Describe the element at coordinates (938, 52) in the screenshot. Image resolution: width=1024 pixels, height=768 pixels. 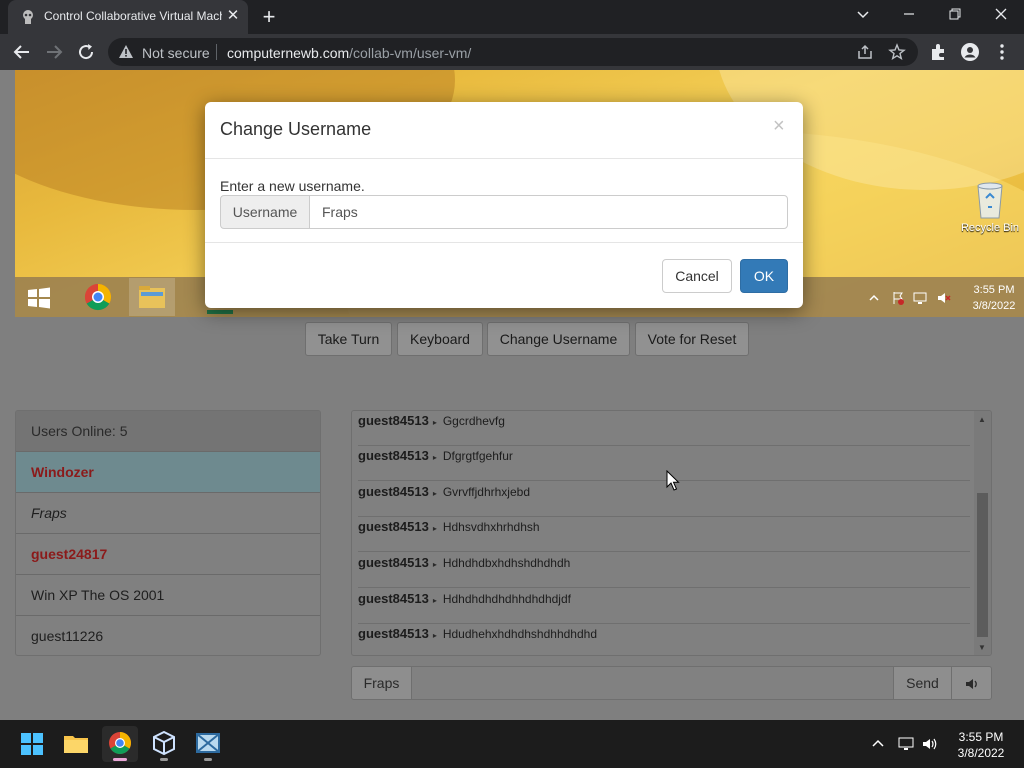
I see `extensions-icon` at that location.